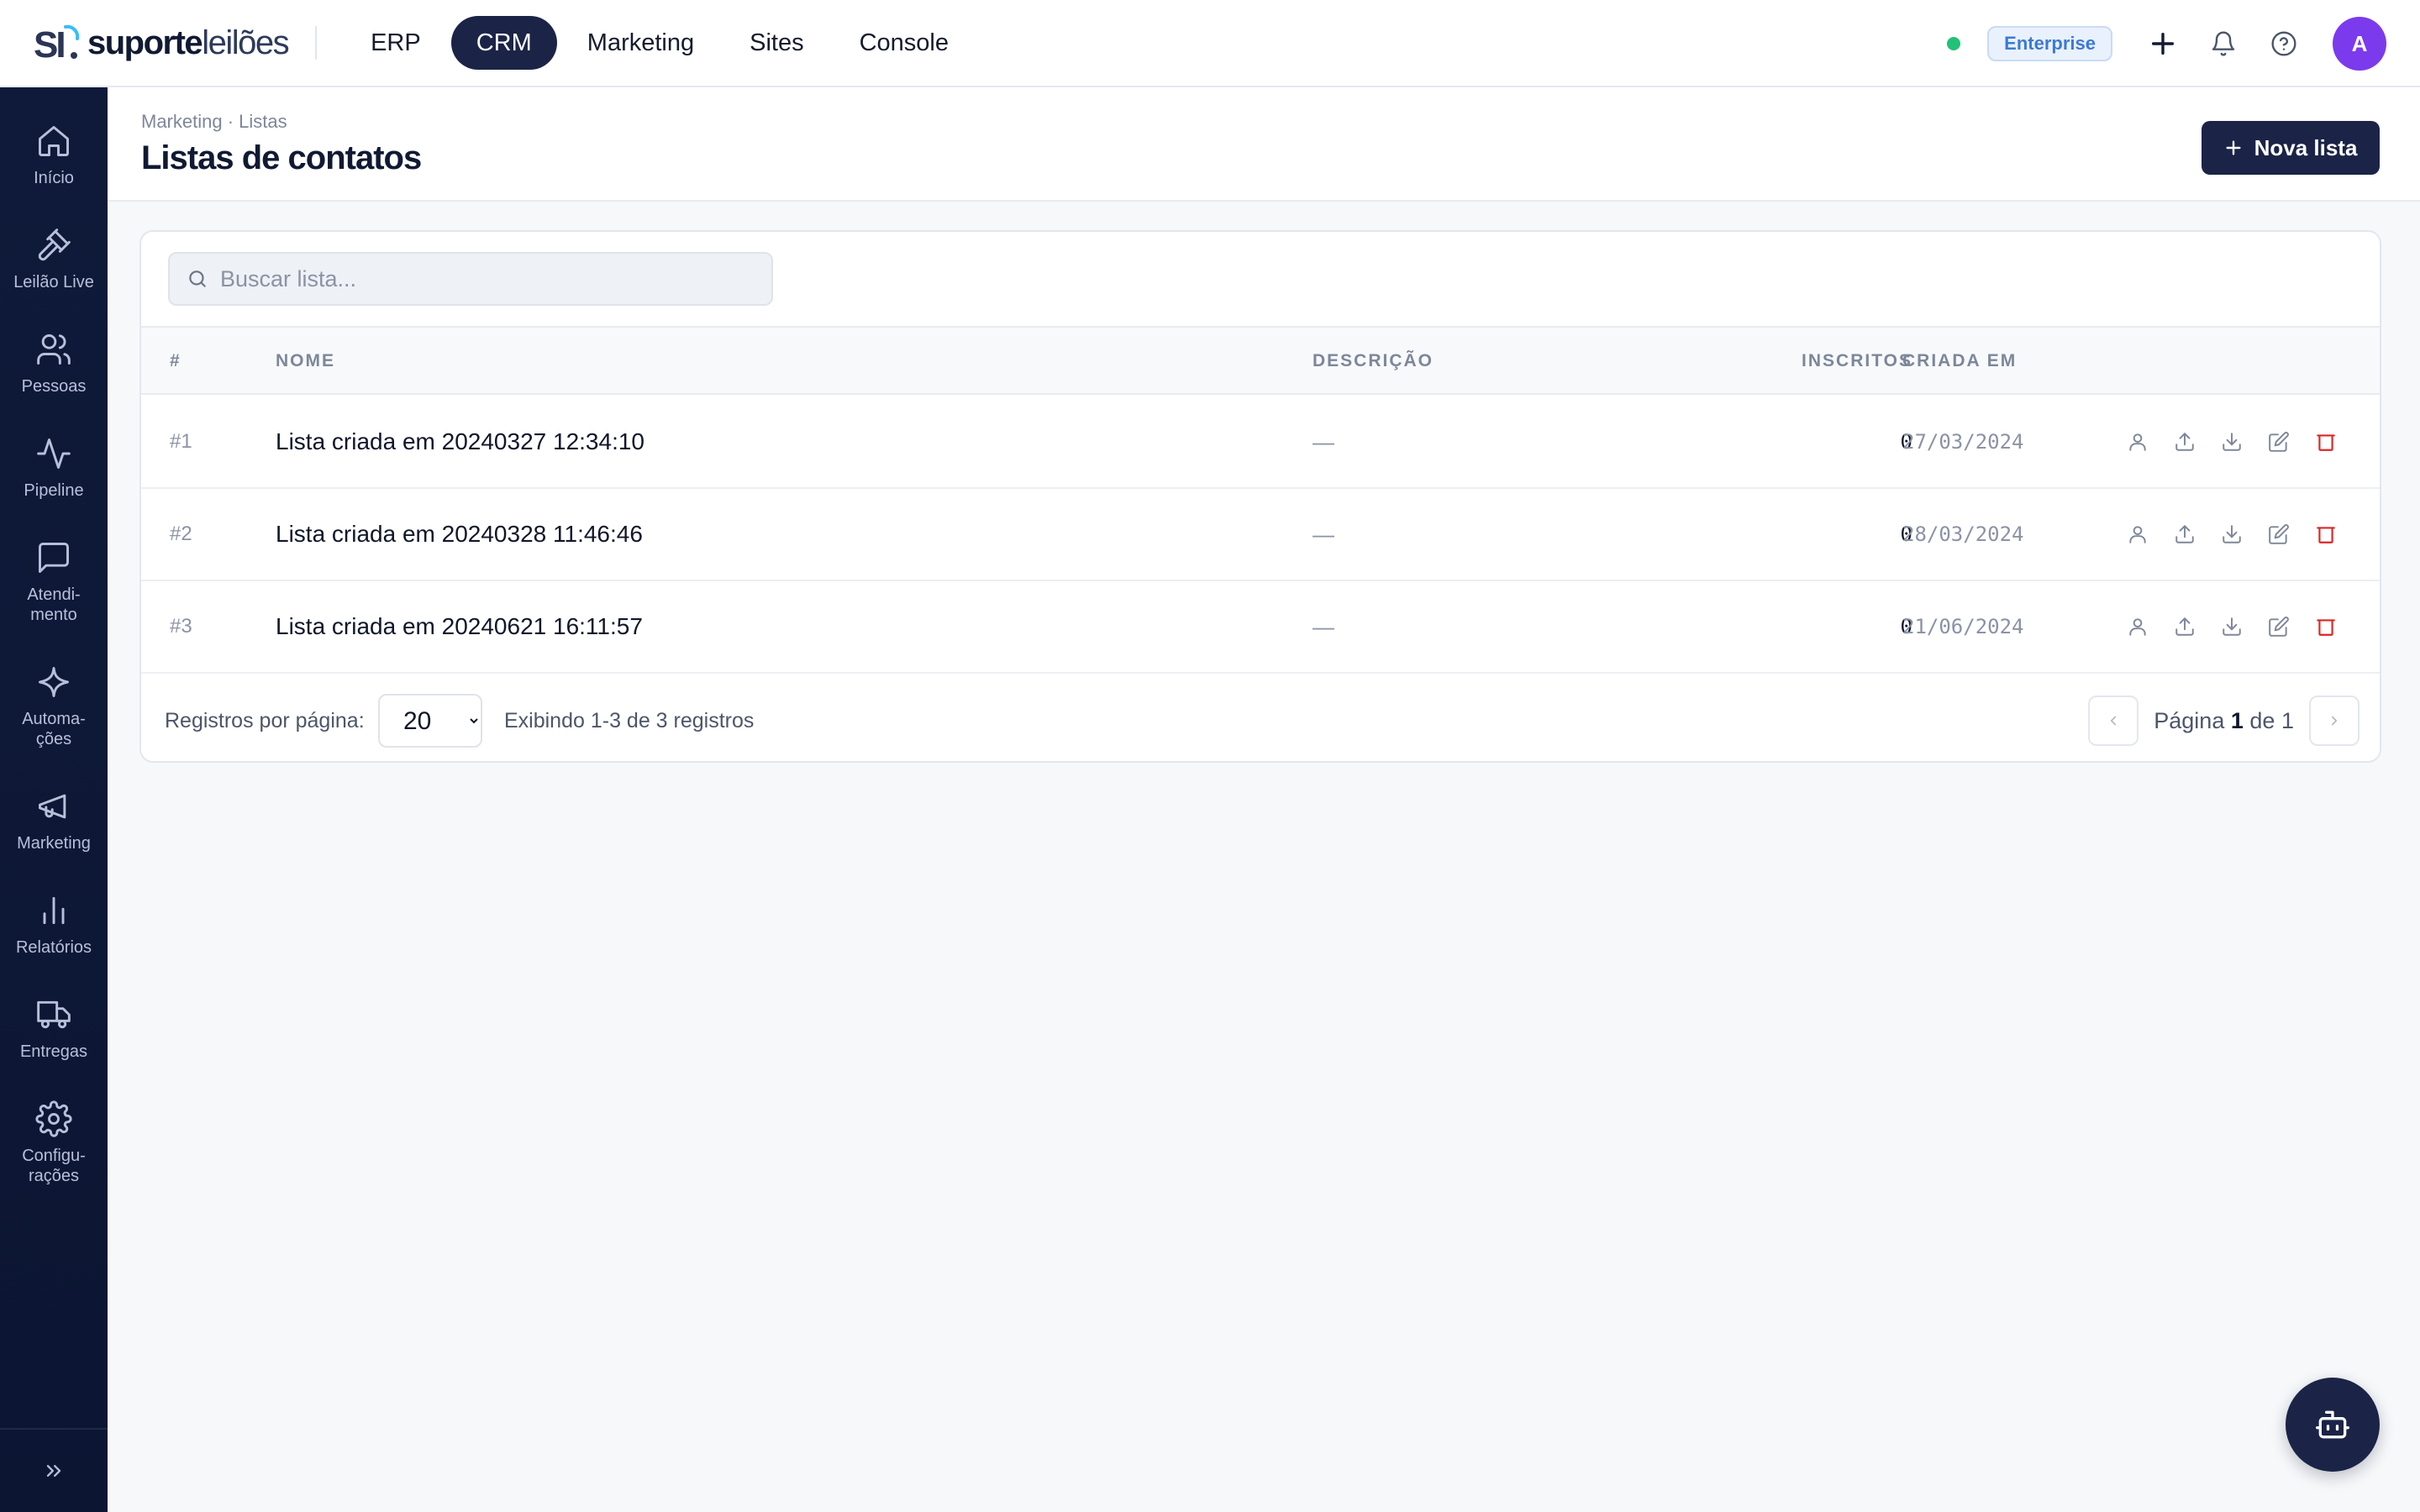  I want to click on row-name: Lista criada em 20240621 16:11:57, so click(460, 626).